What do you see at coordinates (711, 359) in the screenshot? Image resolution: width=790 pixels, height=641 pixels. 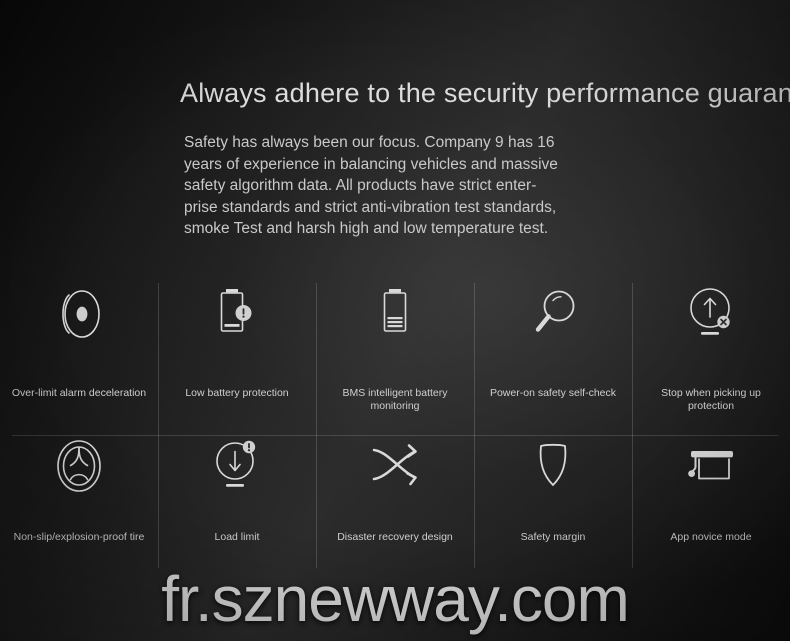 I see `feature-cell-lift-stop: Stop when picking up protection` at bounding box center [711, 359].